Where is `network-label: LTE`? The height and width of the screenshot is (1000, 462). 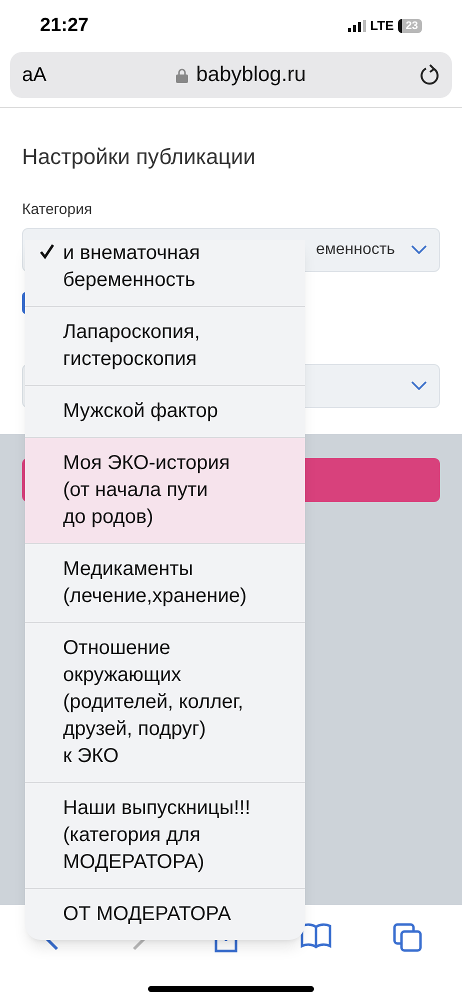 network-label: LTE is located at coordinates (382, 26).